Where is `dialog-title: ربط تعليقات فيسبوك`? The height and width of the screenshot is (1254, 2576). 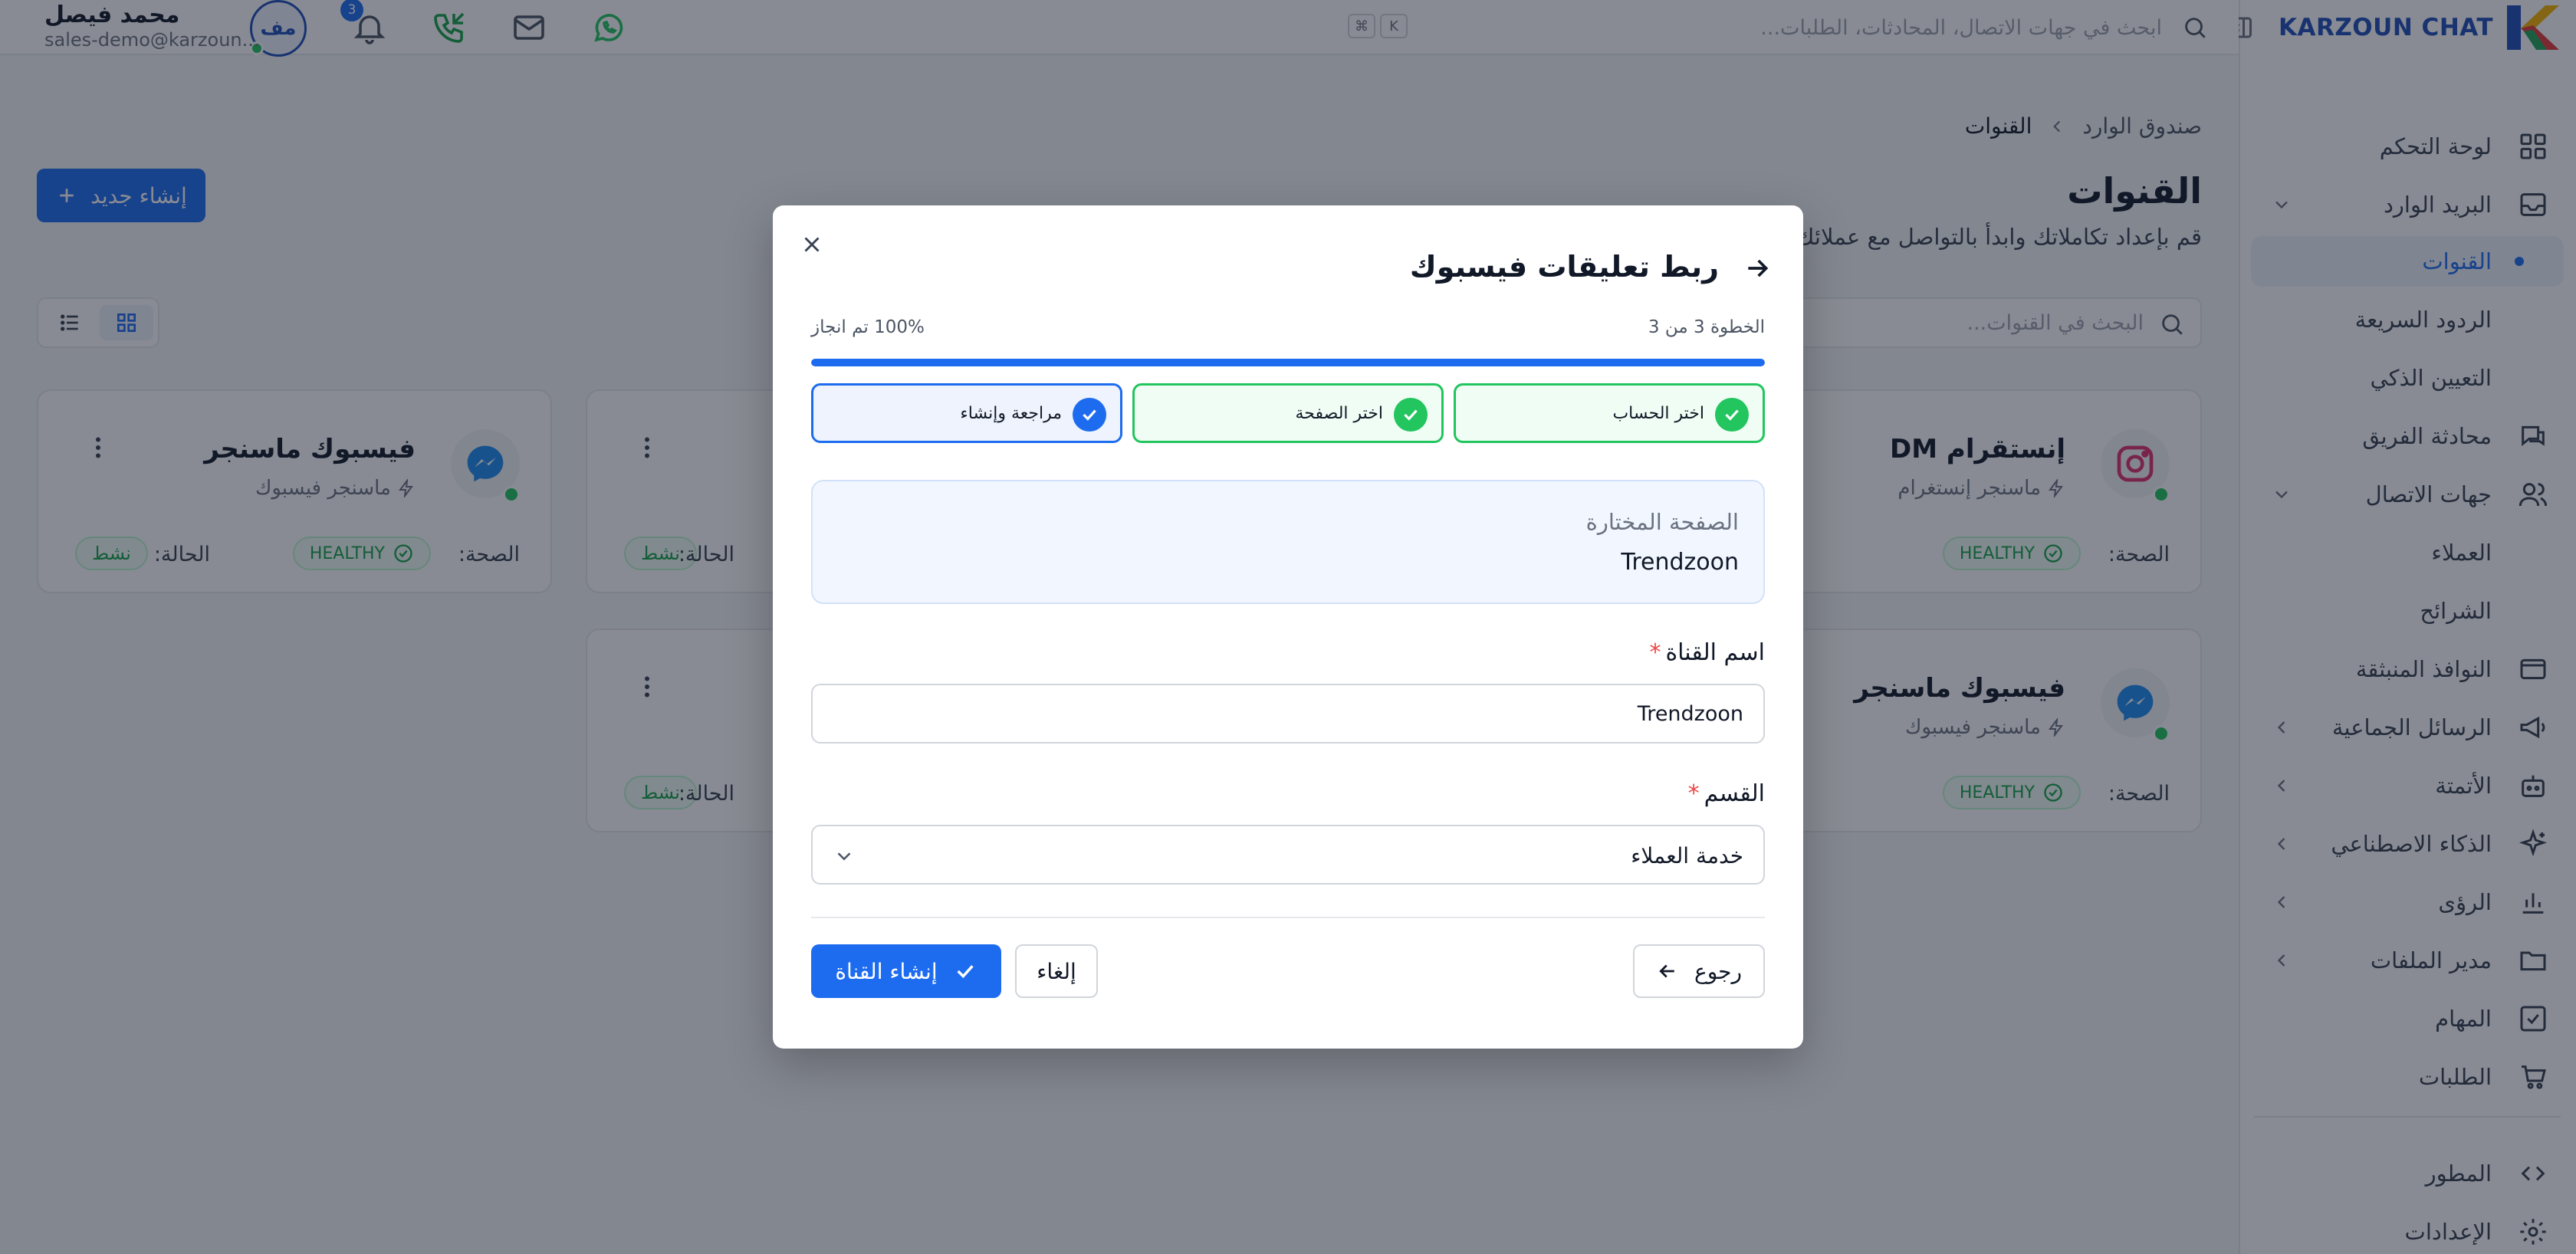 dialog-title: ربط تعليقات فيسبوك is located at coordinates (1564, 267).